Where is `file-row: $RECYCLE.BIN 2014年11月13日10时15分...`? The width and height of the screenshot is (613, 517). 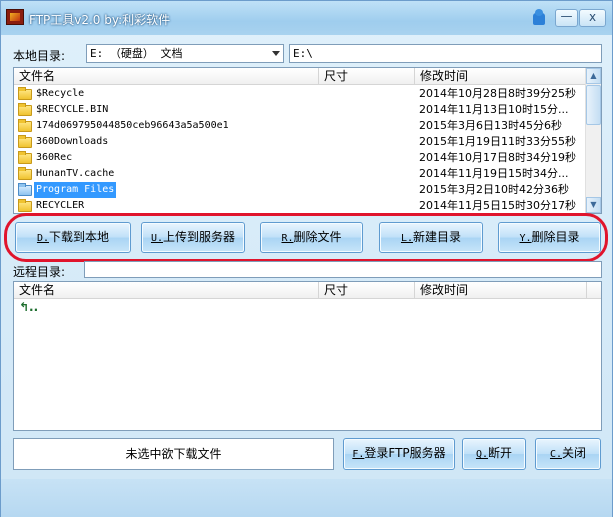
file-row: $RECYCLE.BIN 2014年11月13日10时15分... is located at coordinates (307, 110).